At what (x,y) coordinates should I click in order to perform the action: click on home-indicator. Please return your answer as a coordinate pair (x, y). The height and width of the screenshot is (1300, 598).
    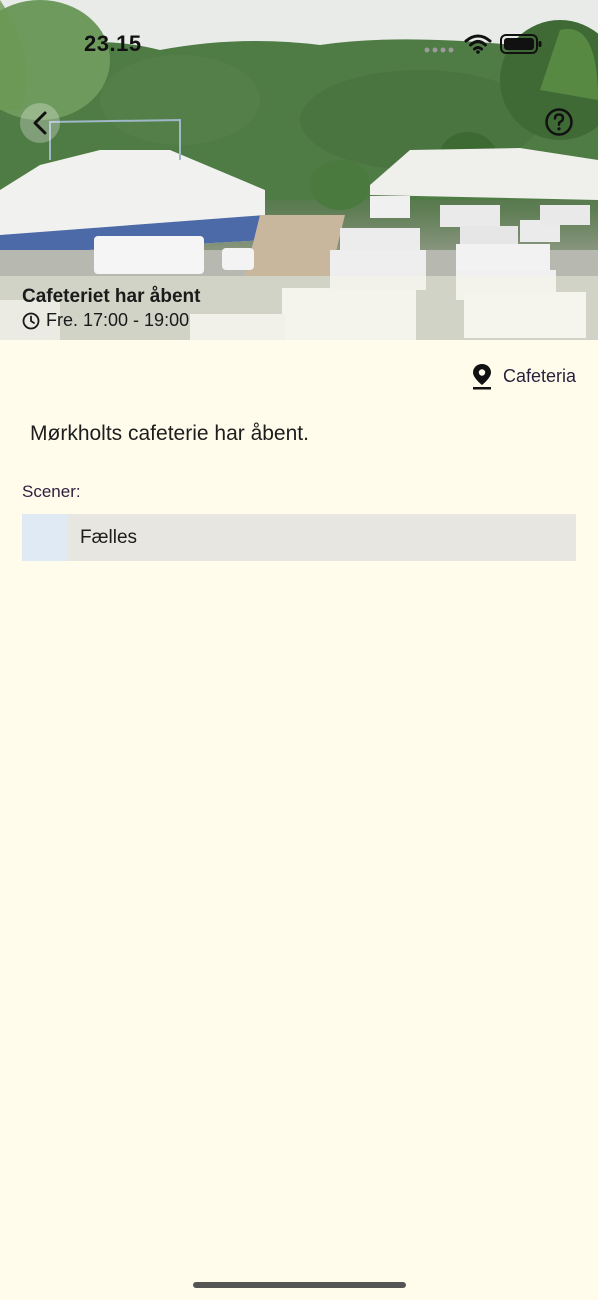
    Looking at the image, I should click on (299, 1285).